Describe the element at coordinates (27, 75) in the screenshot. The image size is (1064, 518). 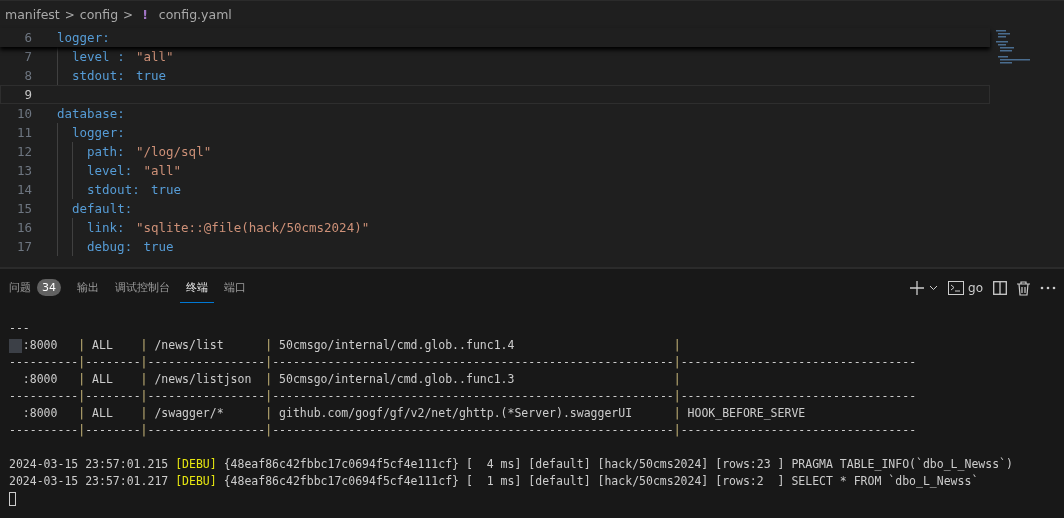
I see `line-number: 8` at that location.